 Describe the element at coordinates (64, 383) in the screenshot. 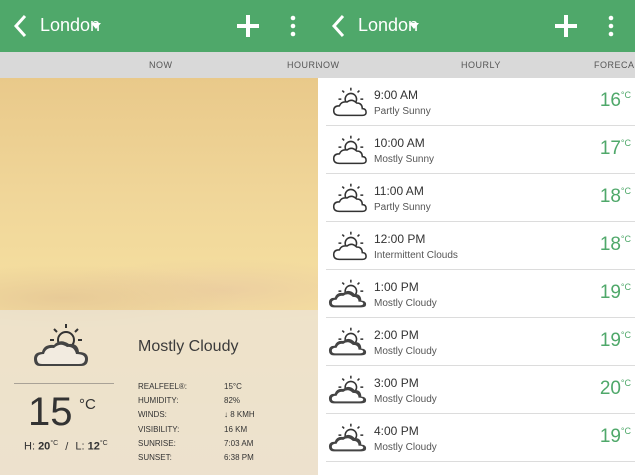

I see `divider` at that location.